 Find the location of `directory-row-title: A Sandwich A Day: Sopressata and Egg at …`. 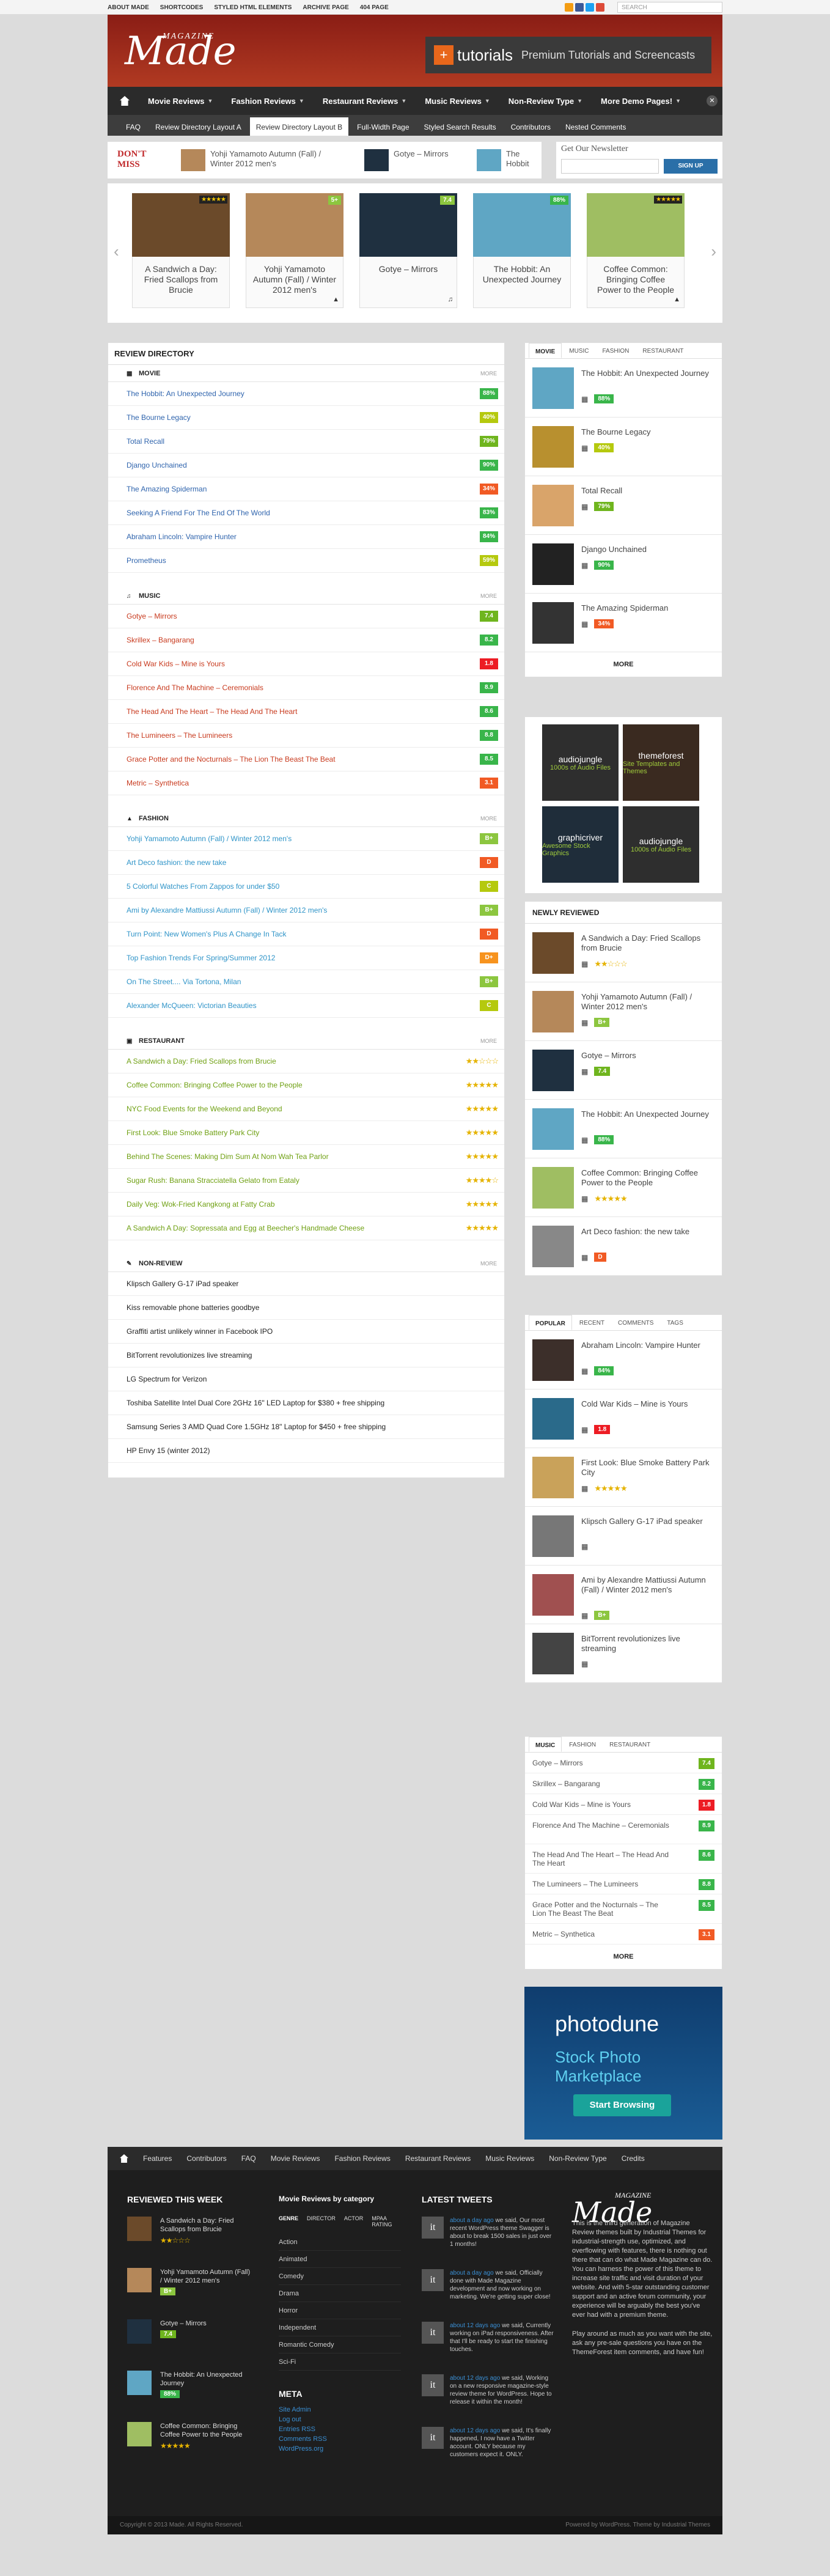

directory-row-title: A Sandwich A Day: Sopressata and Egg at … is located at coordinates (246, 1228).